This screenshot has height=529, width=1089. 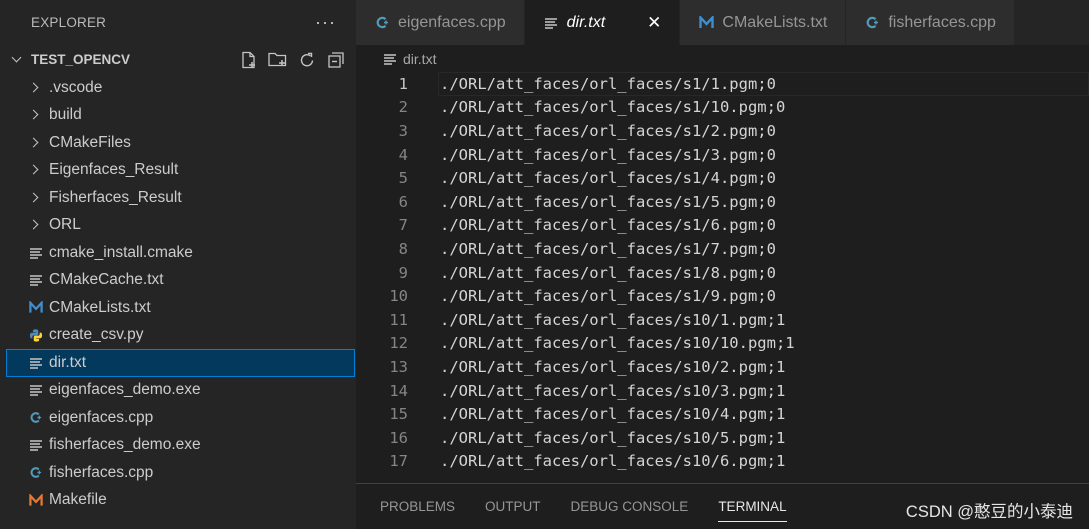 I want to click on tree-item-cmakefiles: CMakeFiles, so click(x=178, y=143).